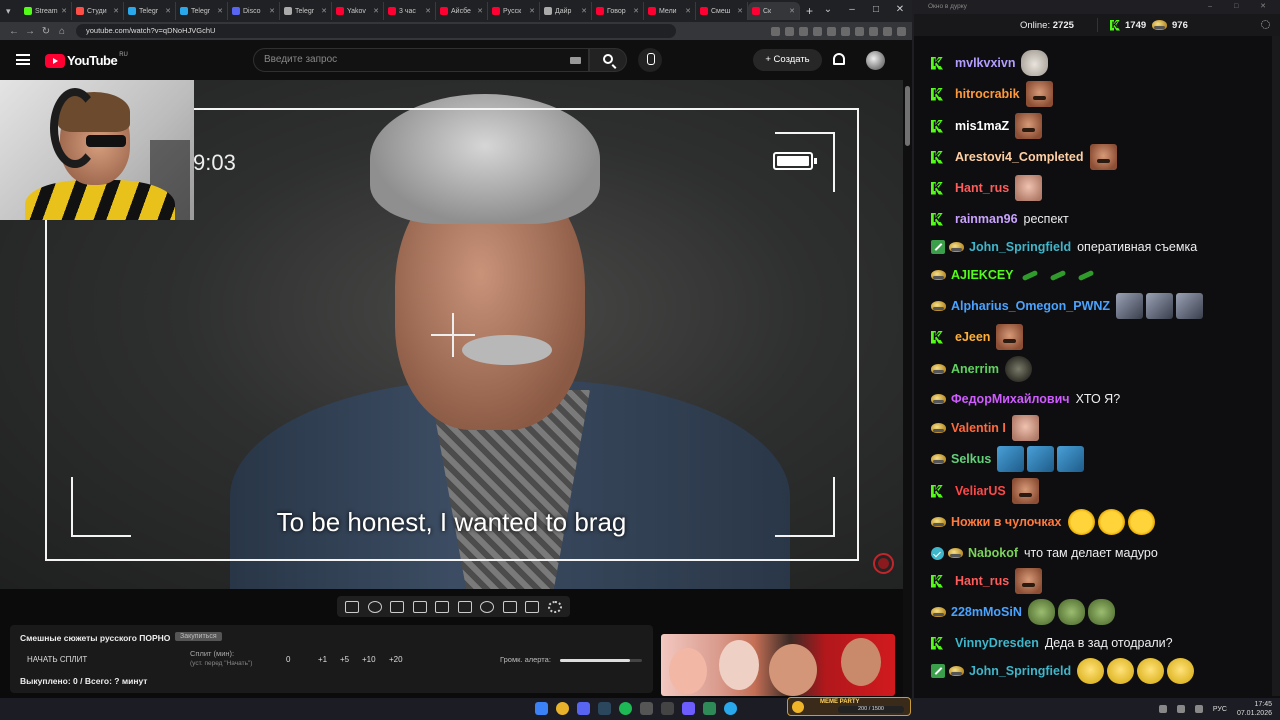  Describe the element at coordinates (887, 31) in the screenshot. I see `profile-icon` at that location.